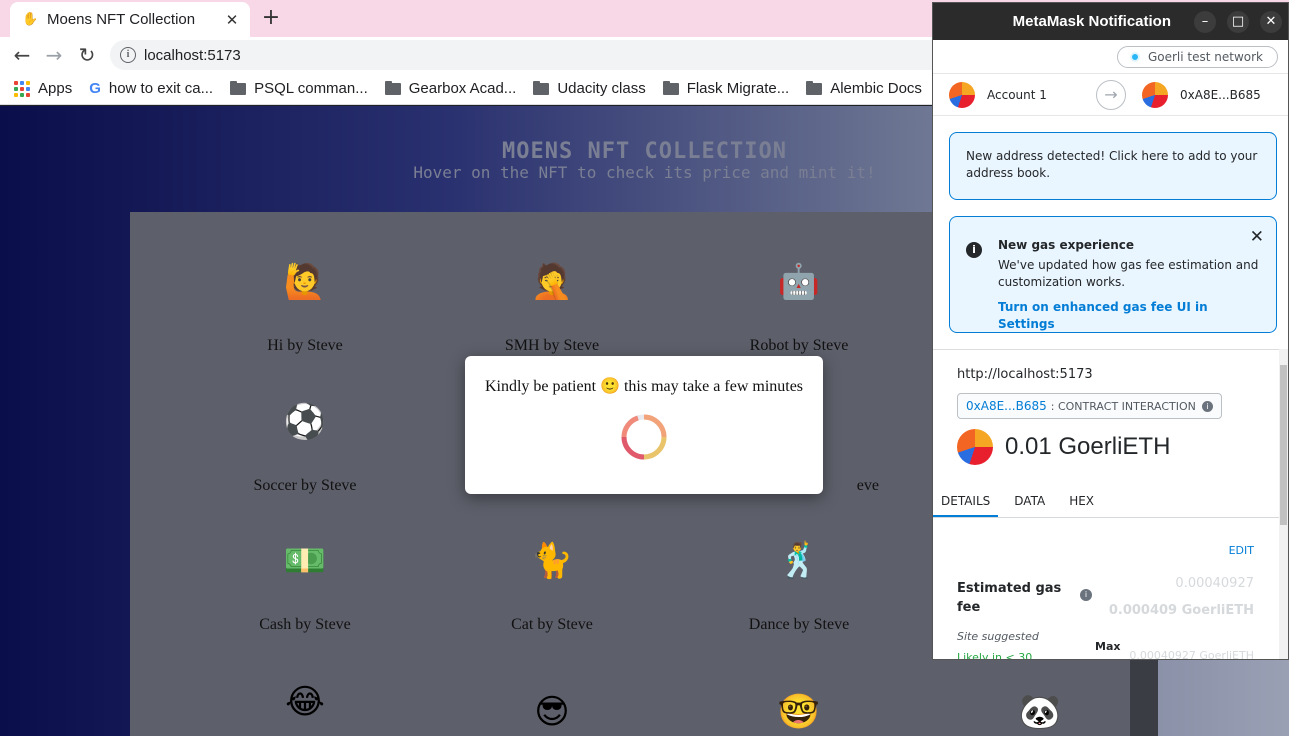 Image resolution: width=1289 pixels, height=736 pixels. Describe the element at coordinates (1205, 21) in the screenshot. I see `minimize-icon: –` at that location.